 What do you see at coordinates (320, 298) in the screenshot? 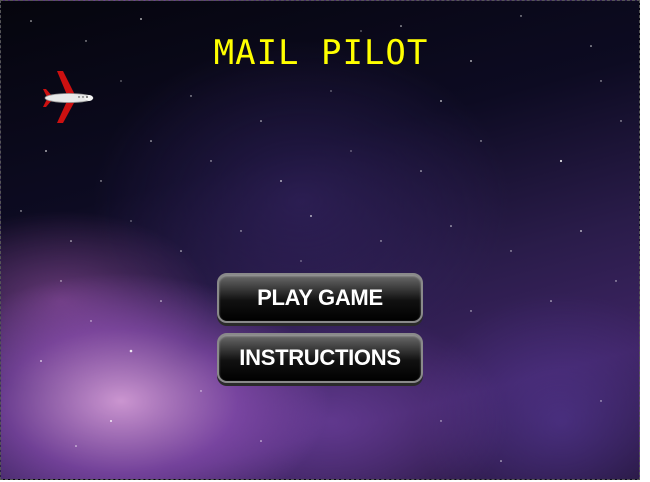
I see `play-game-button: PLAY GAME` at bounding box center [320, 298].